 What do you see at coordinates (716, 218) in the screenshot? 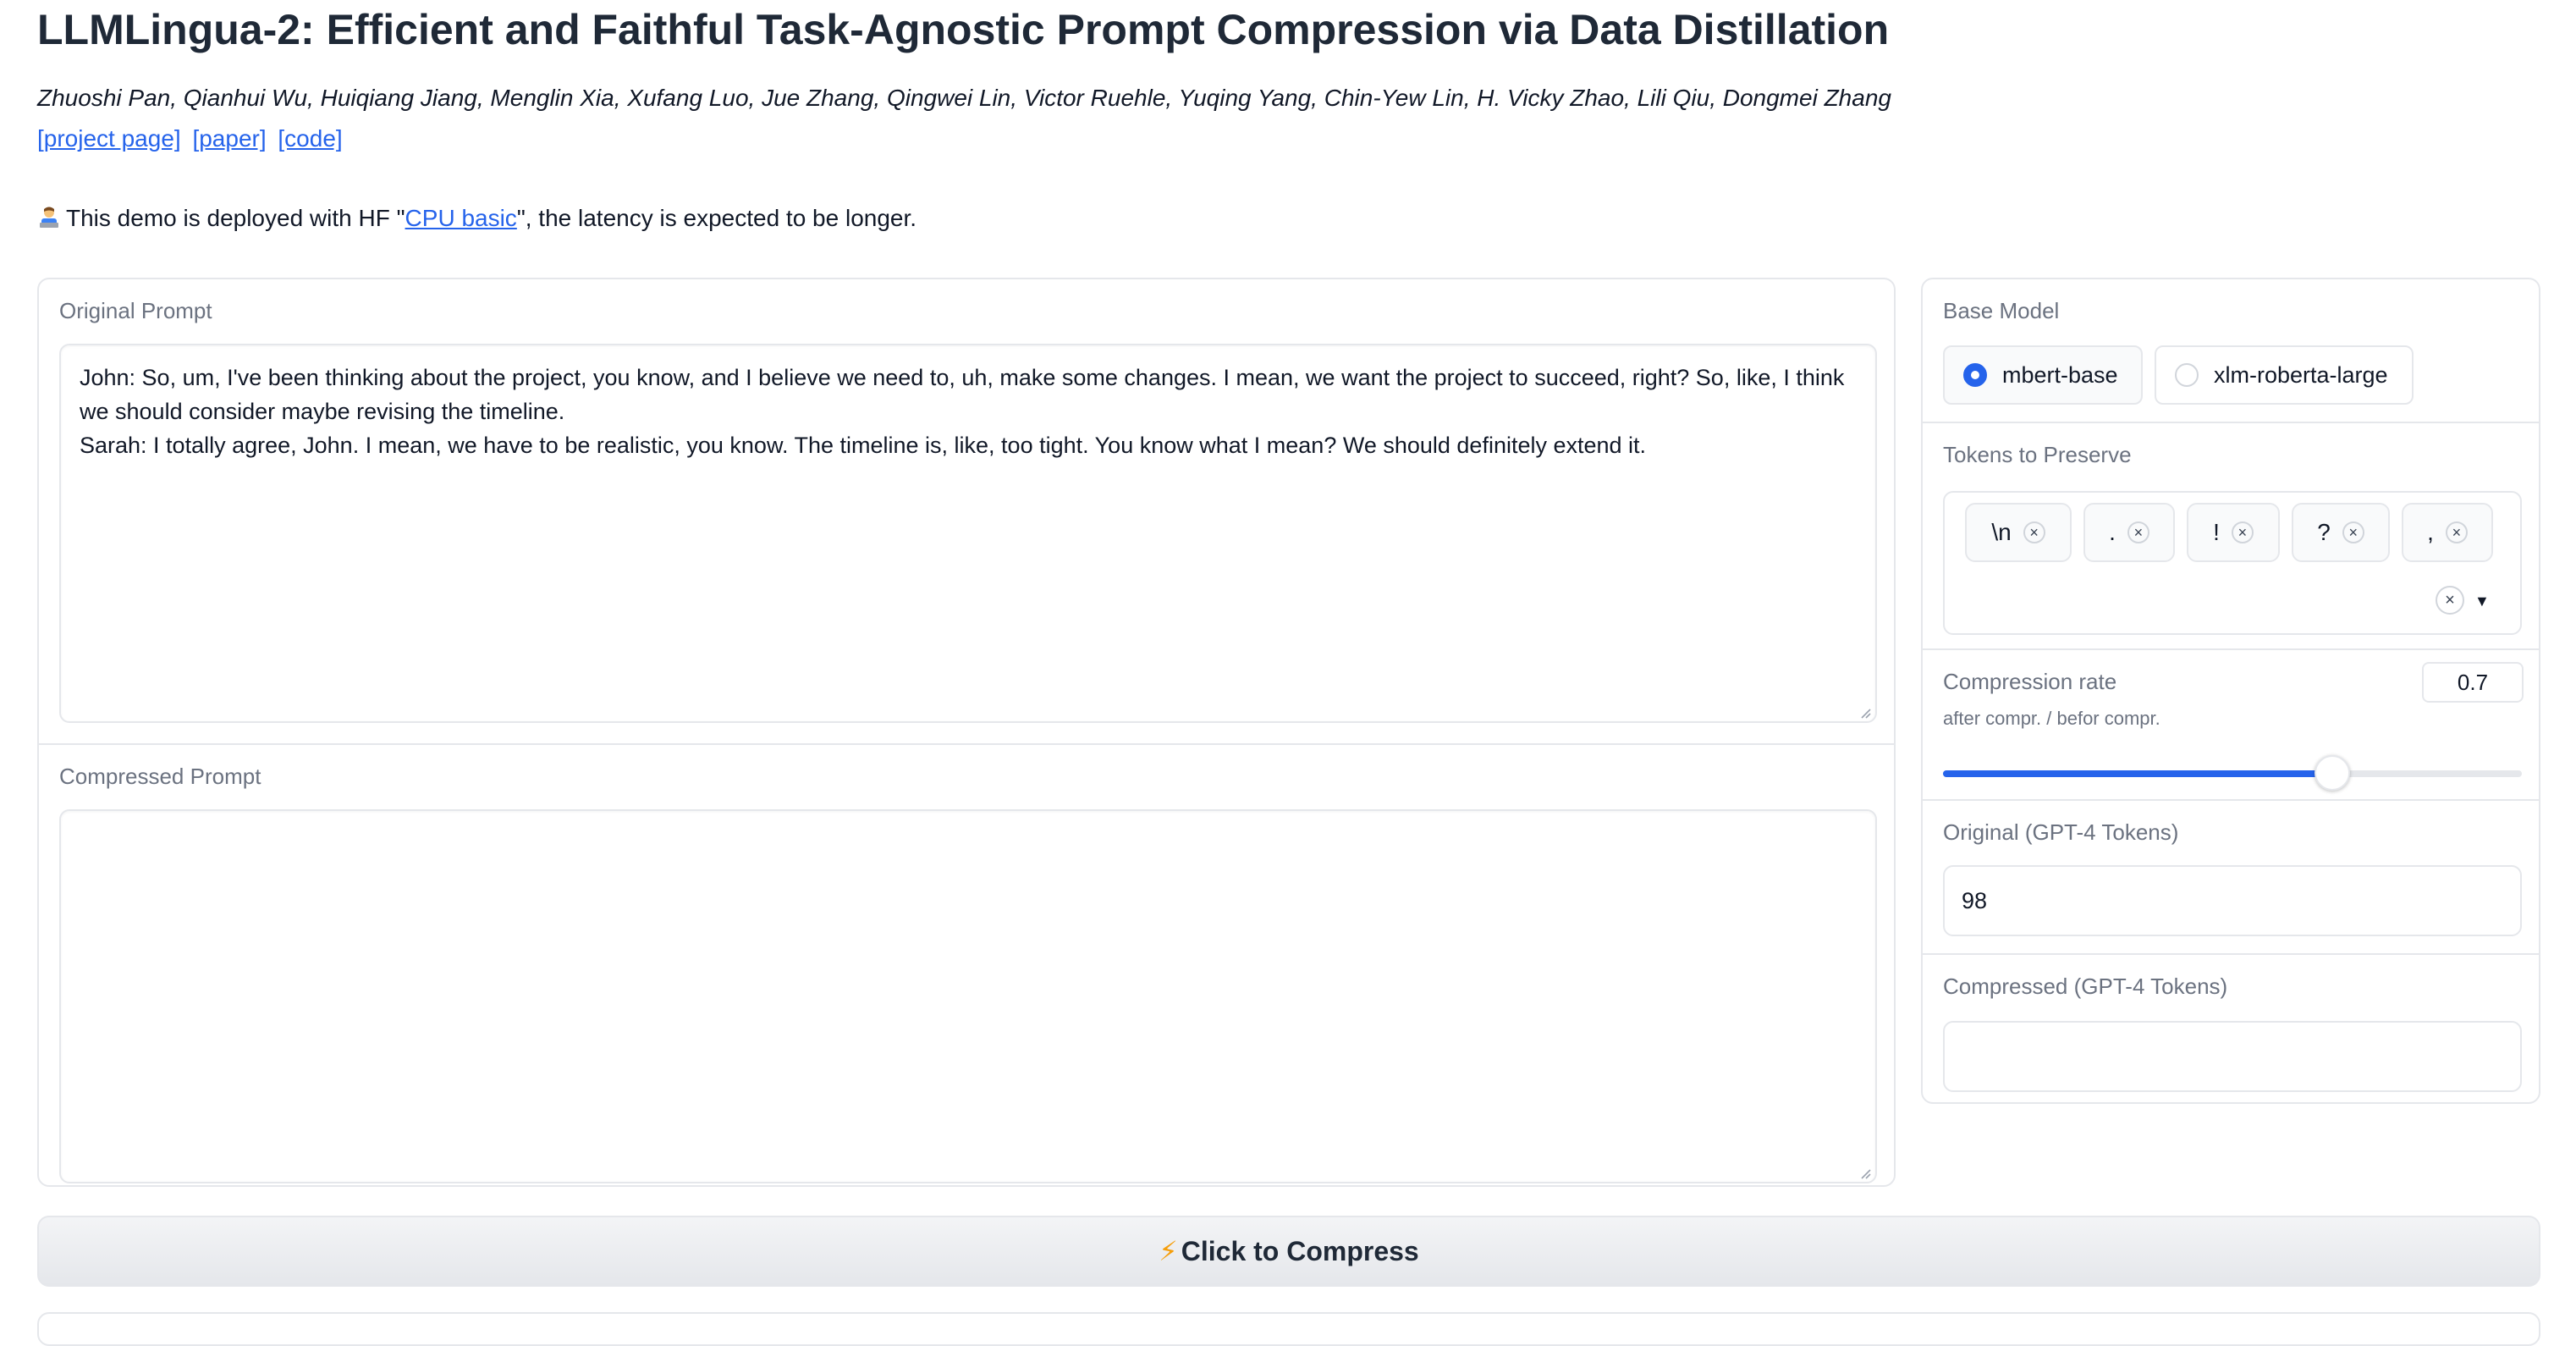
I see `notice-text-after: ", the latency is expected to be longer.` at bounding box center [716, 218].